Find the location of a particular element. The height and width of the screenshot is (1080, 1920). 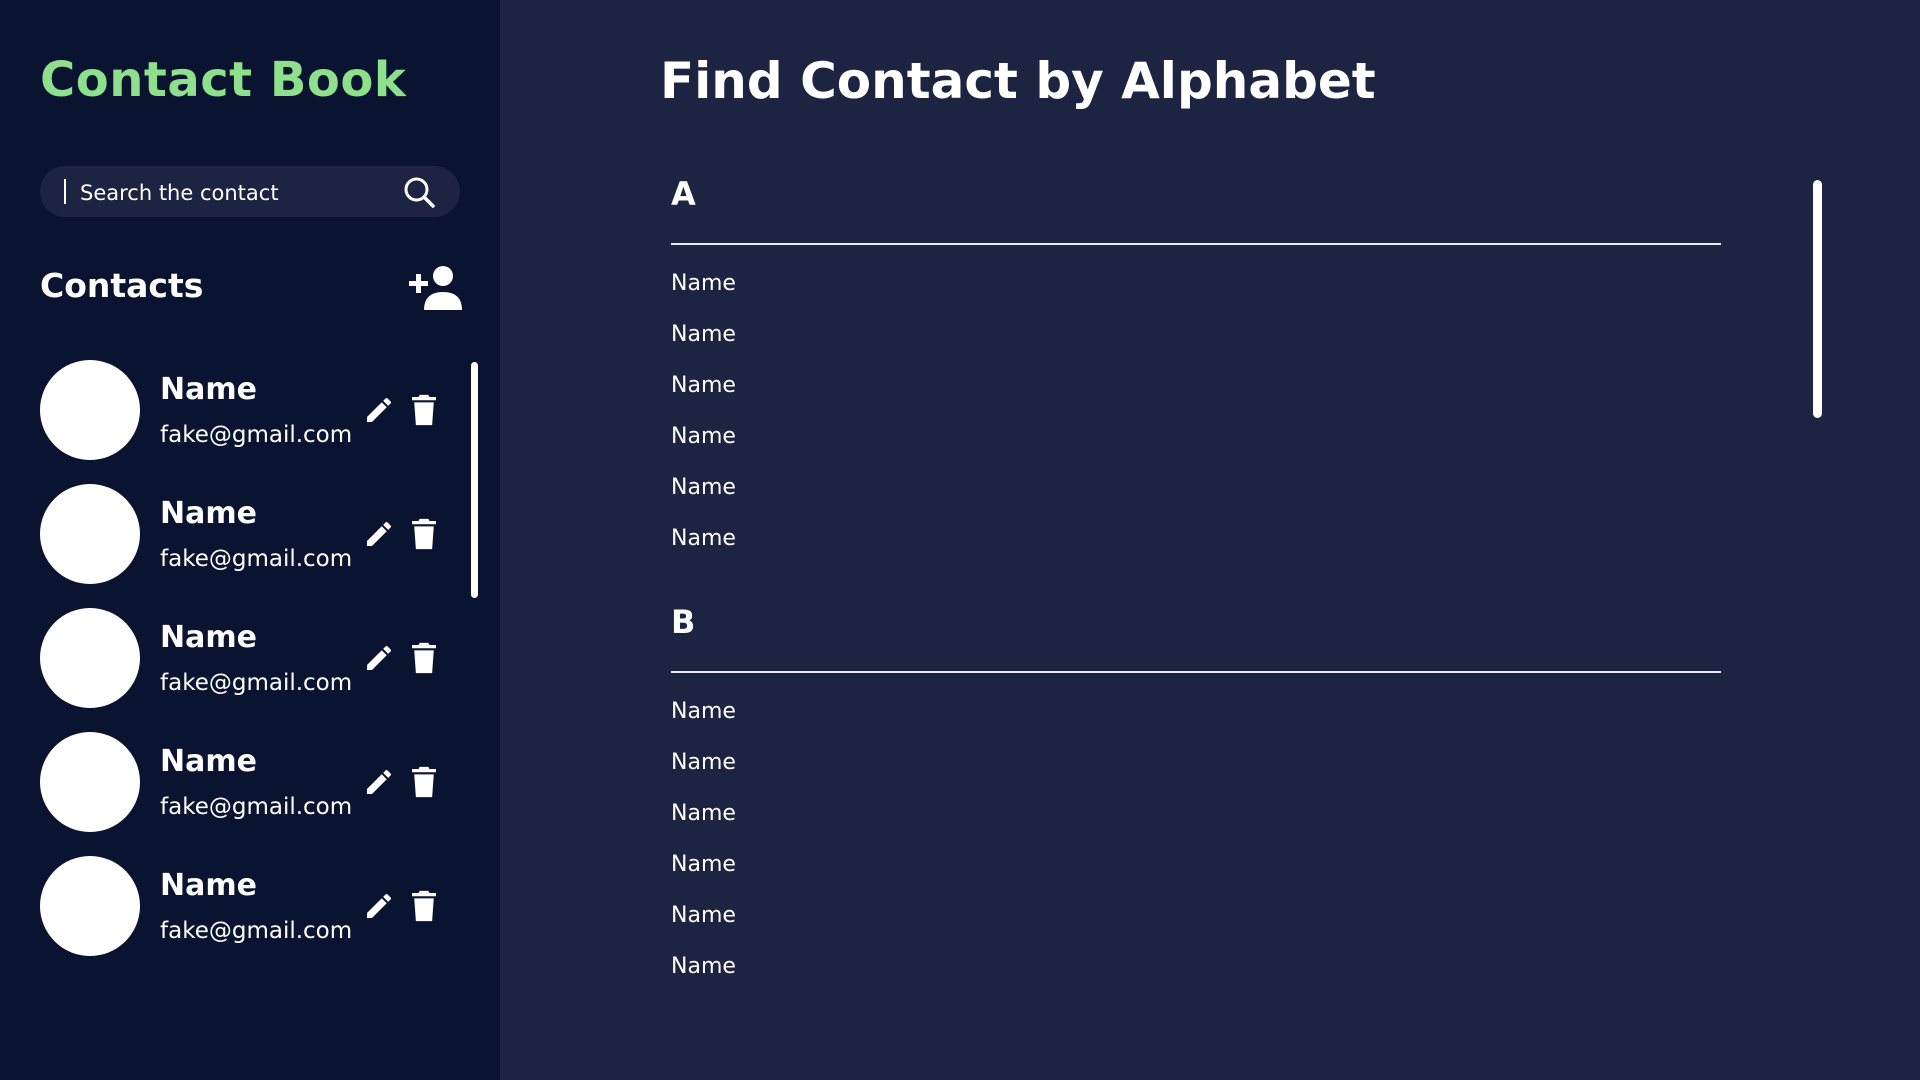

contacts-heading: Contacts is located at coordinates (122, 285).